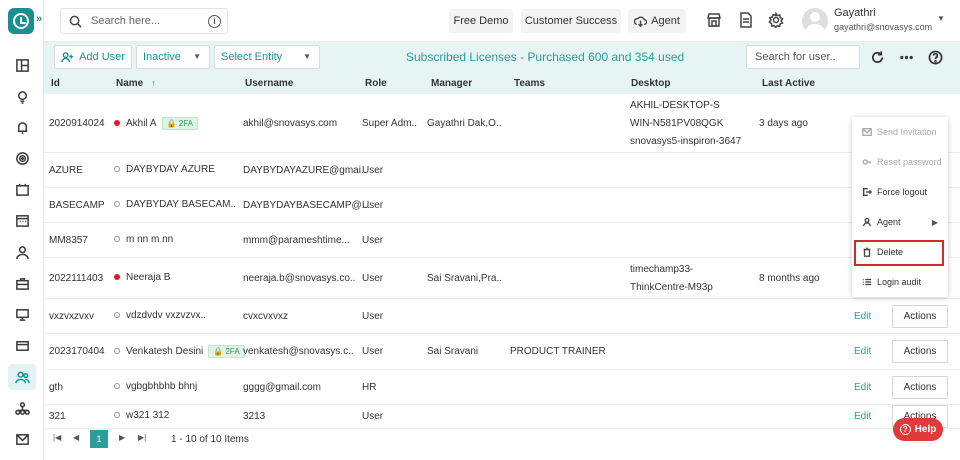  Describe the element at coordinates (122, 437) in the screenshot. I see `next-page-icon: ▶` at that location.